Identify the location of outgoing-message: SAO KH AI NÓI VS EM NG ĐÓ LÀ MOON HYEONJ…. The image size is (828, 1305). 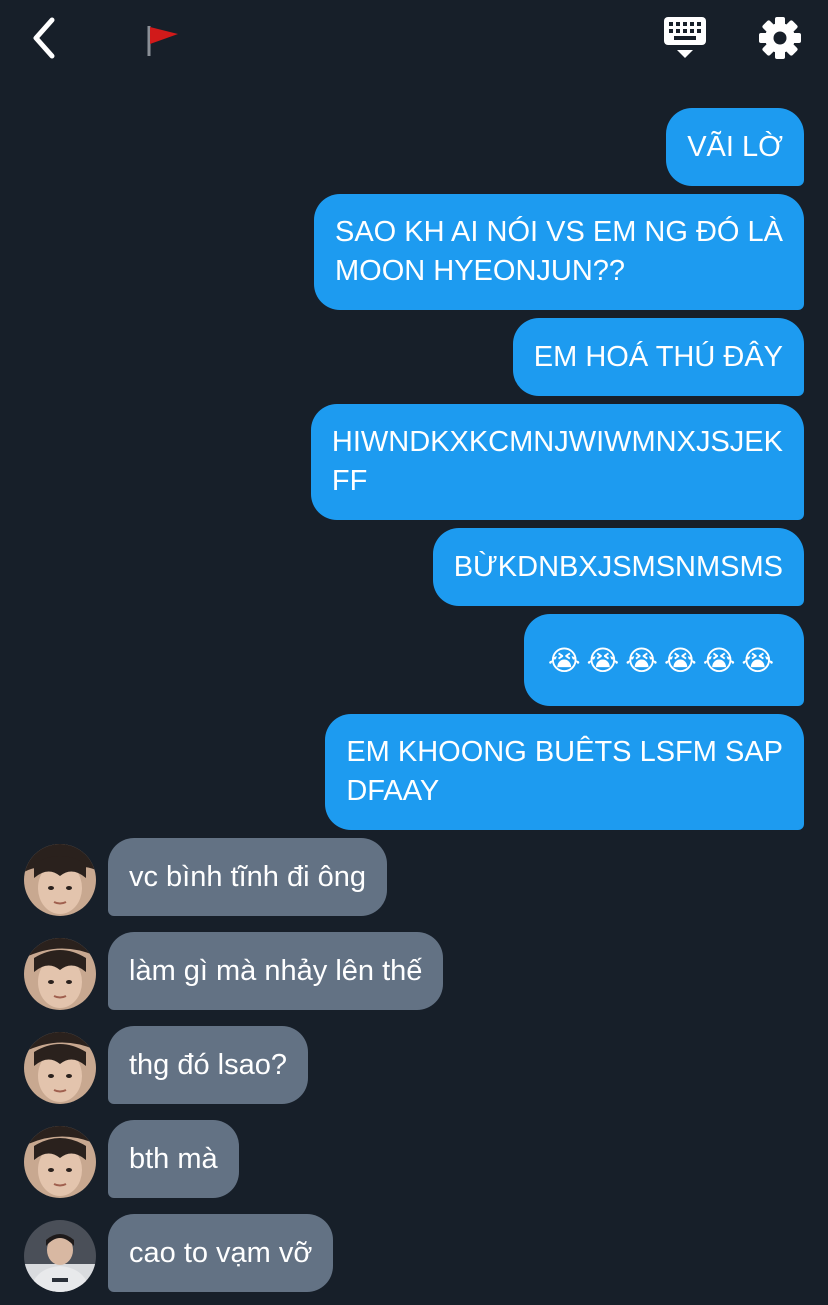
(559, 252).